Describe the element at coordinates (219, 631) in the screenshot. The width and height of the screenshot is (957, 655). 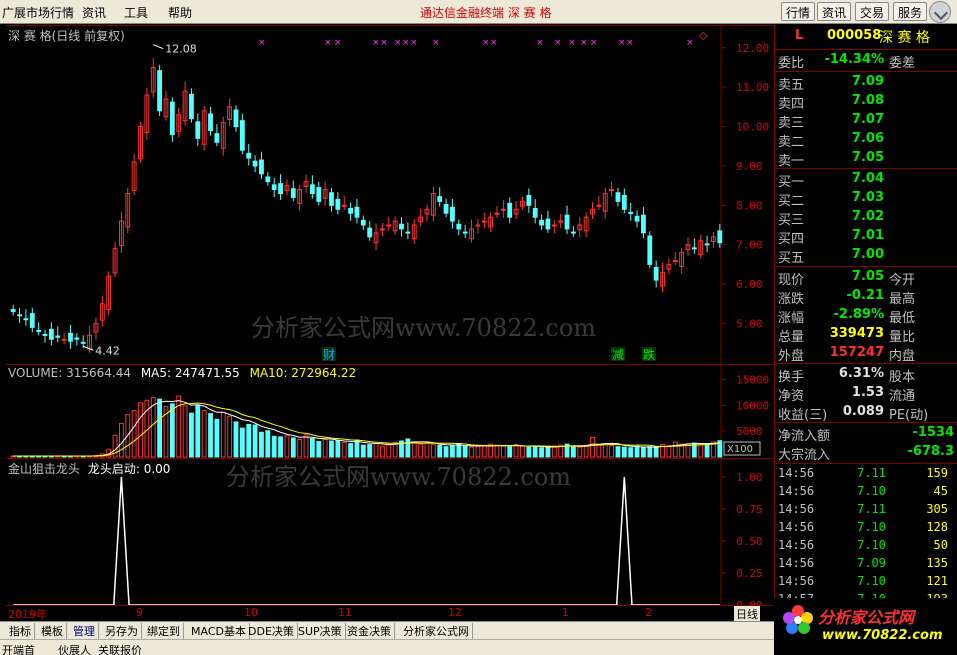
I see `tab-macd: MACD基本` at that location.